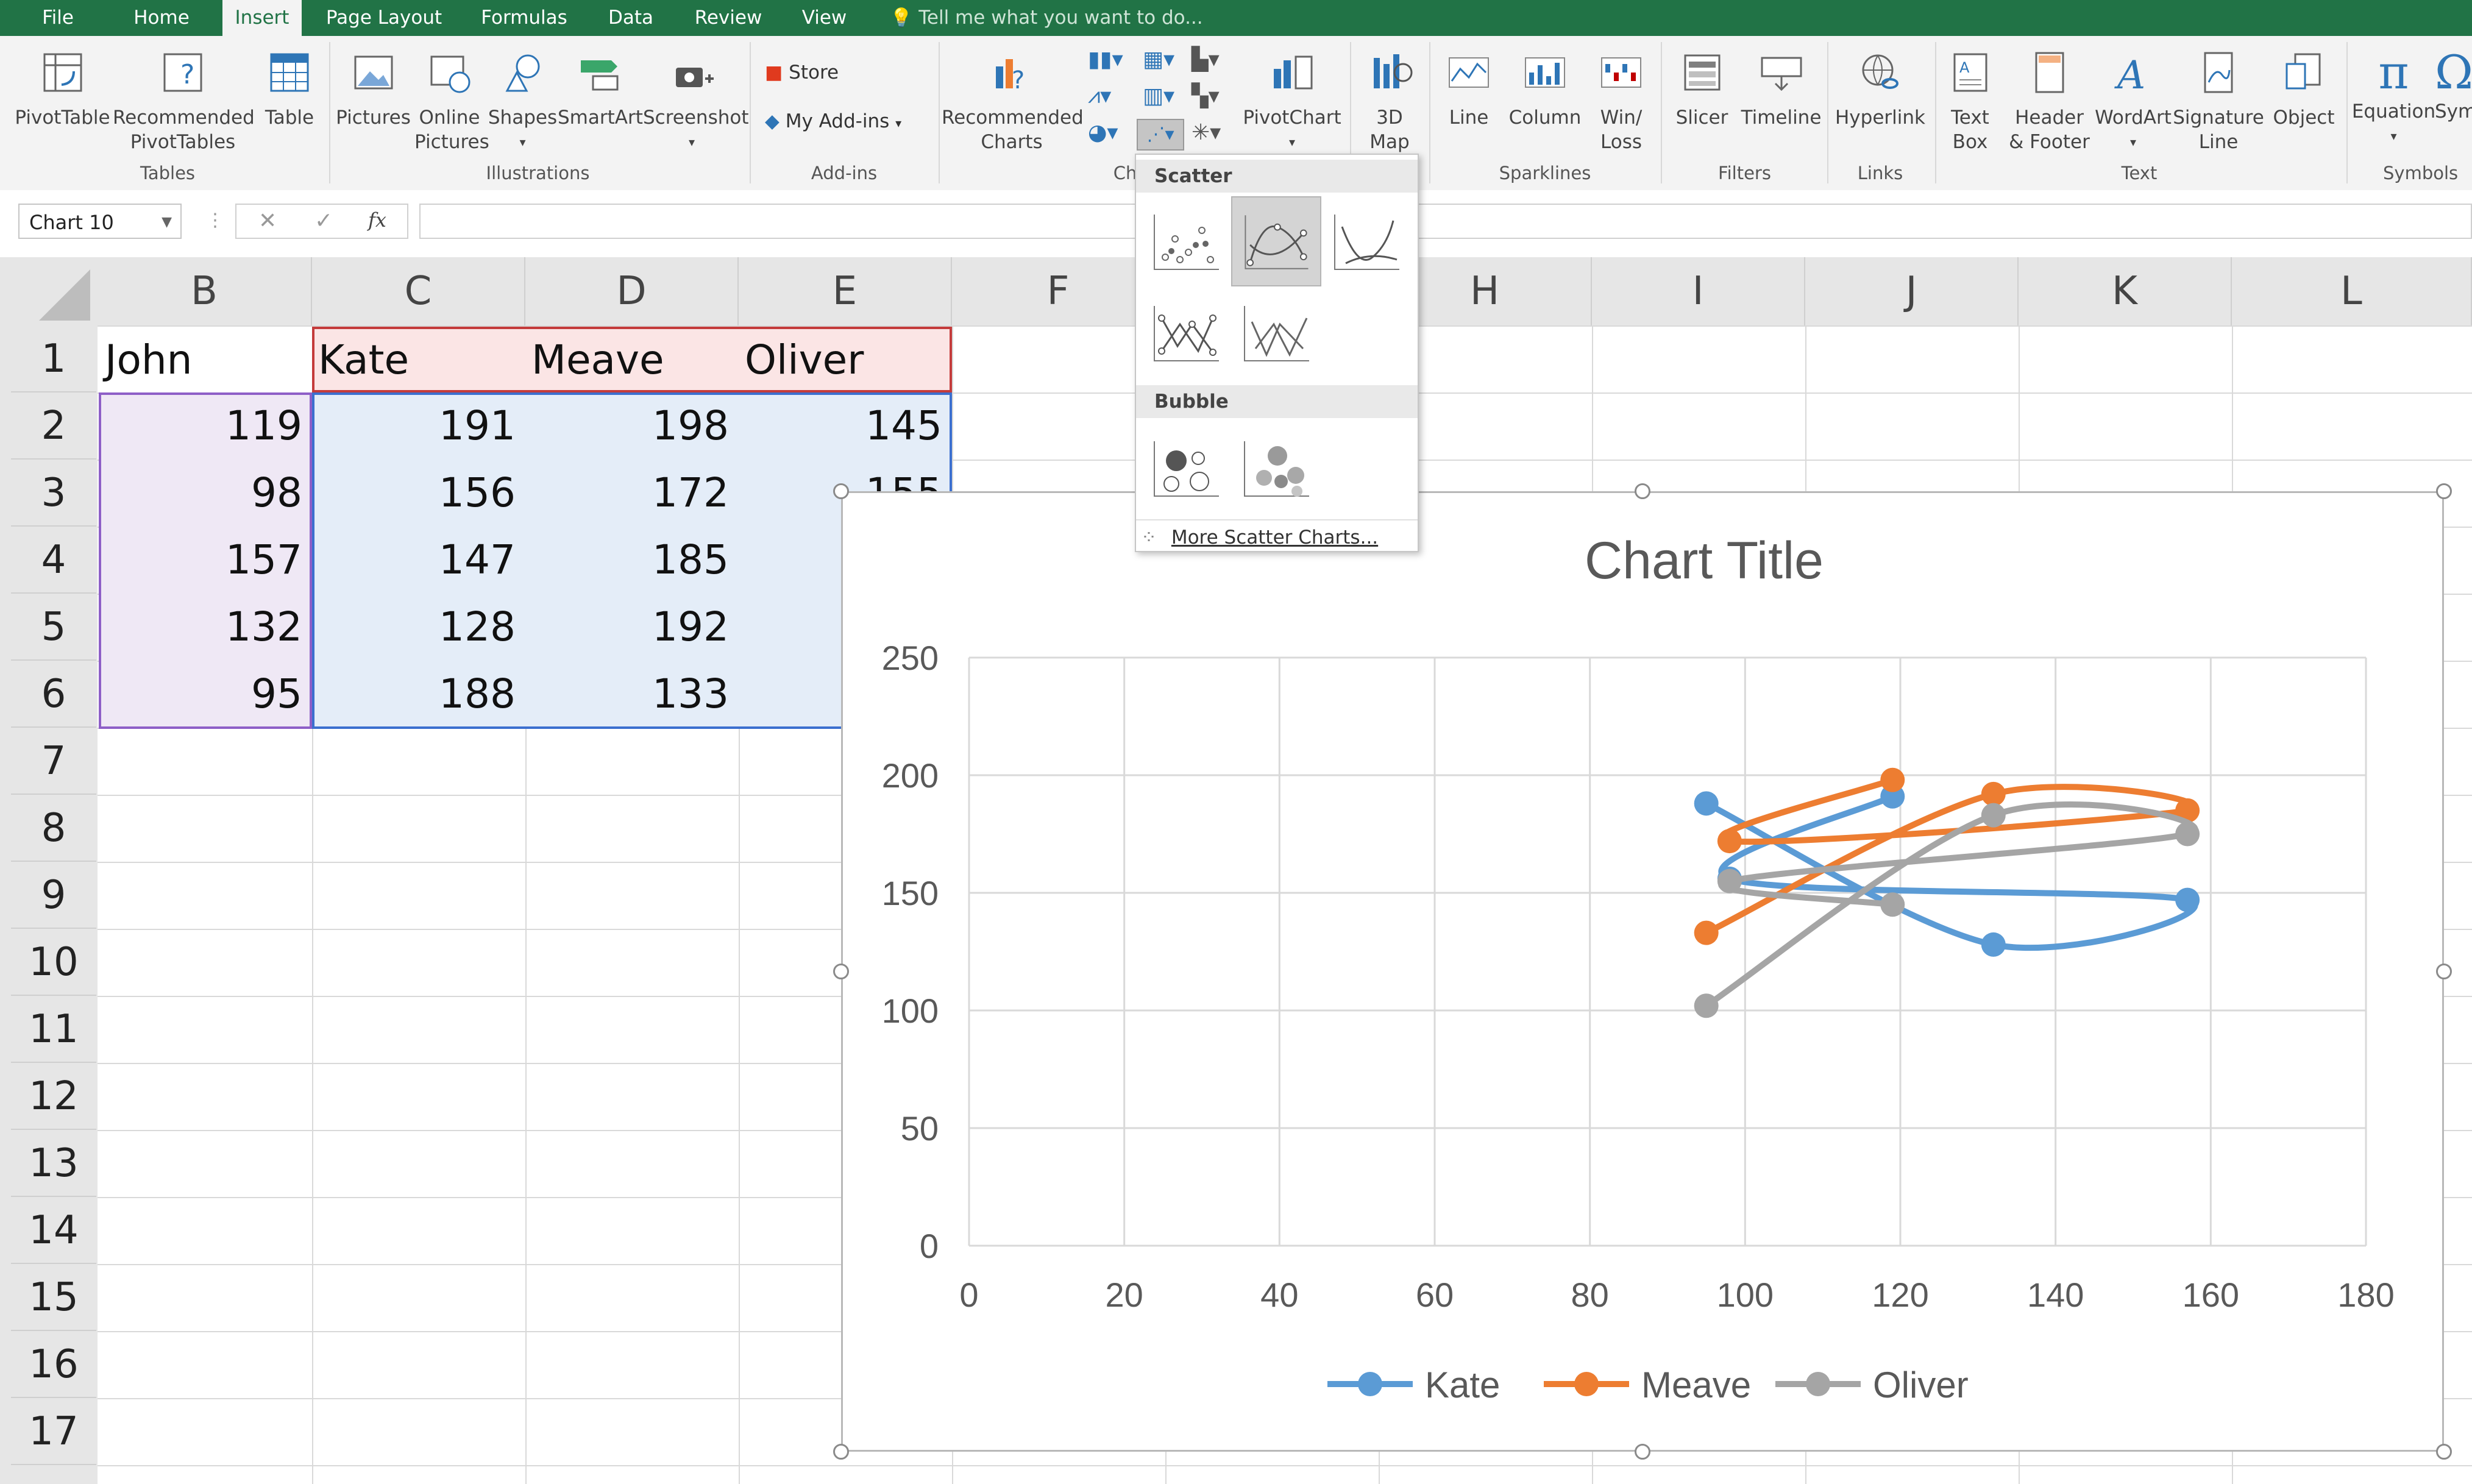 The image size is (2472, 1484). Describe the element at coordinates (2133, 101) in the screenshot. I see `wordart-button: A WordArt ▾` at that location.